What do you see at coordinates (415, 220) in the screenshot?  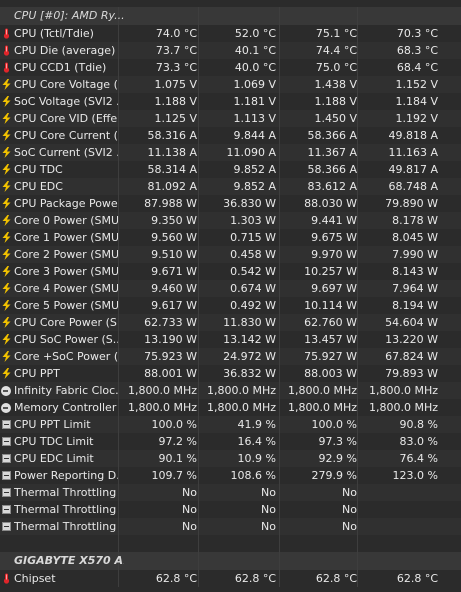 I see `average-value: 8.178 W` at bounding box center [415, 220].